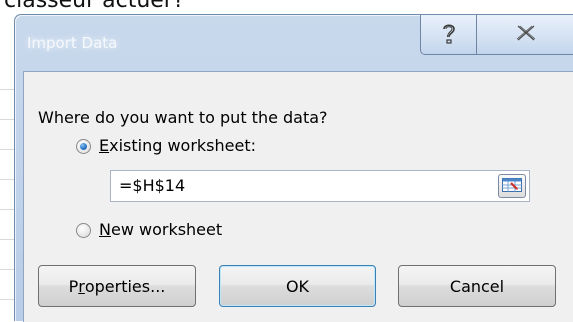 The image size is (573, 322). Describe the element at coordinates (83, 146) in the screenshot. I see `existing-worksheet-radio` at that location.